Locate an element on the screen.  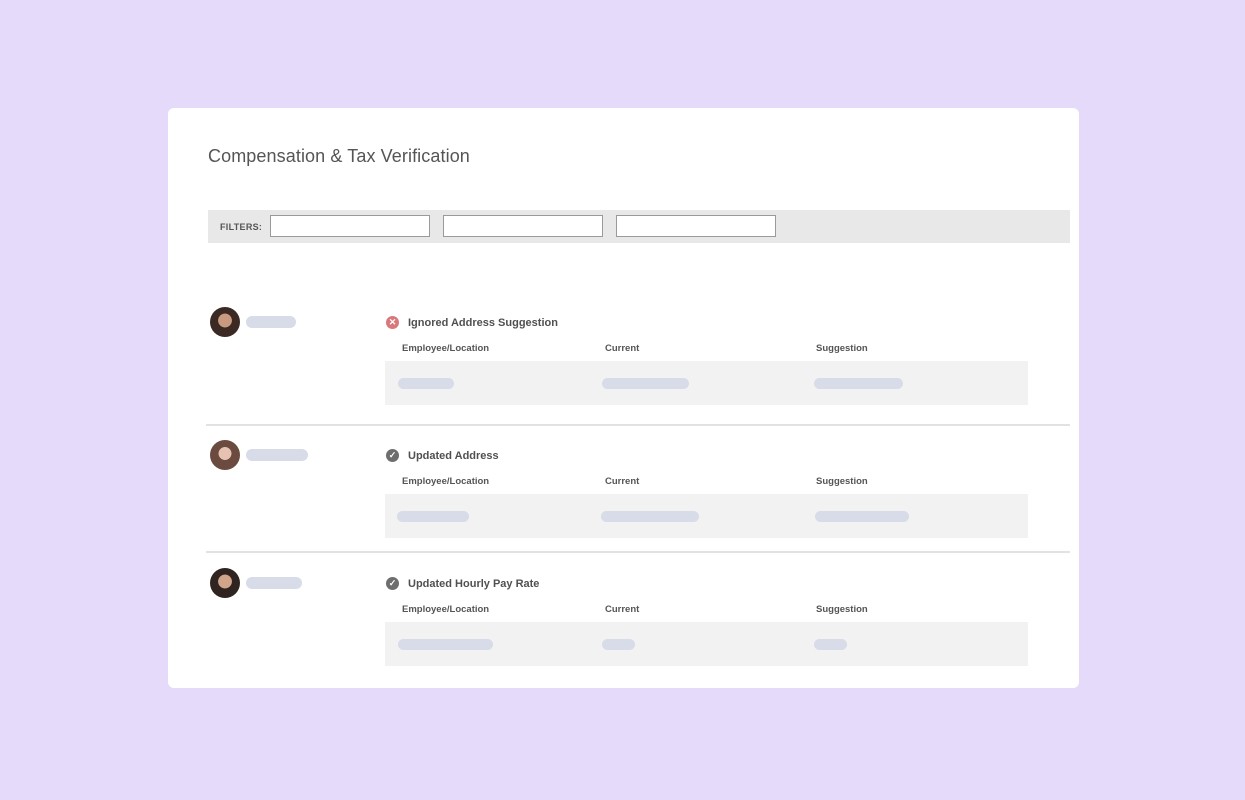
x-circle-icon: ✕ is located at coordinates (392, 322).